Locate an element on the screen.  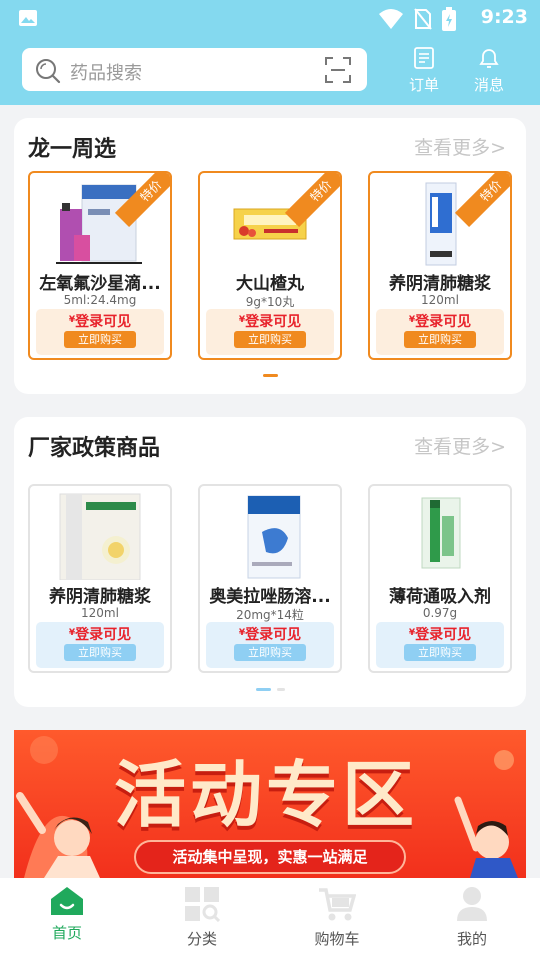
category-icon is located at coordinates (203, 905).